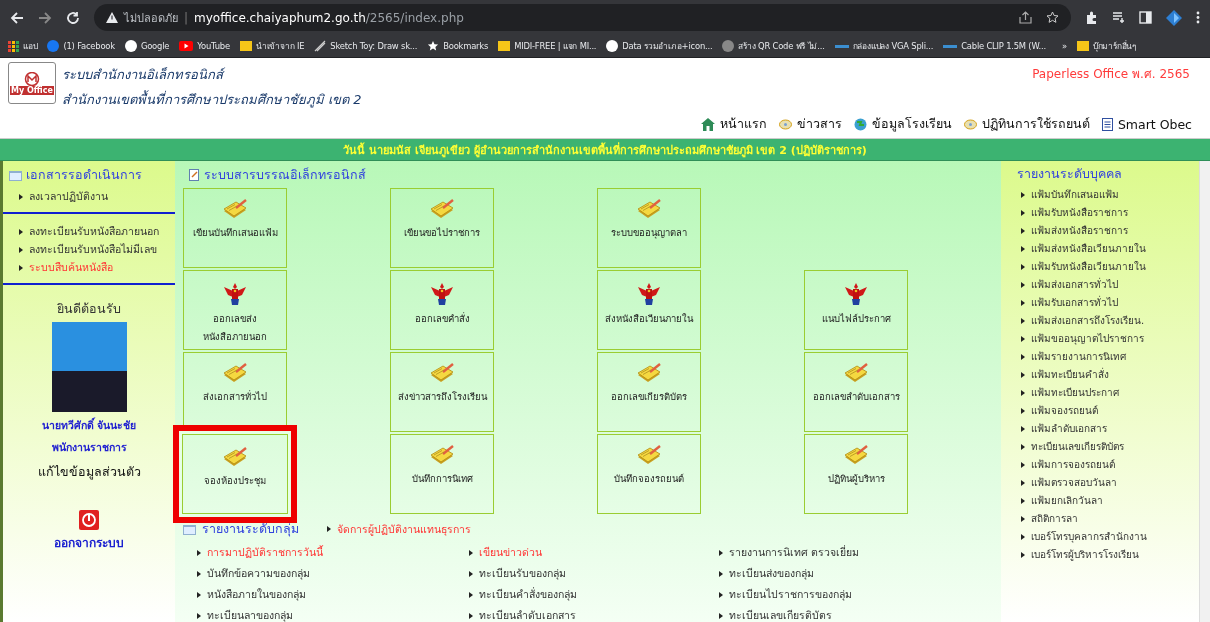 The height and width of the screenshot is (622, 1210). What do you see at coordinates (728, 46) in the screenshot?
I see `site-logo-icon` at bounding box center [728, 46].